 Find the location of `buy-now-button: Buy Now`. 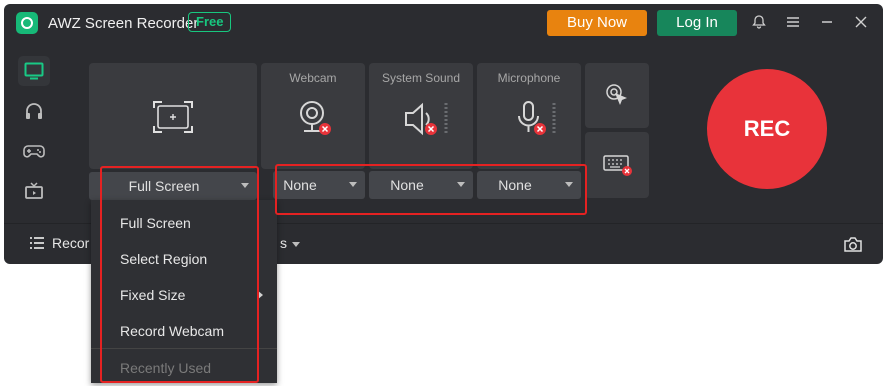

buy-now-button: Buy Now is located at coordinates (597, 23).